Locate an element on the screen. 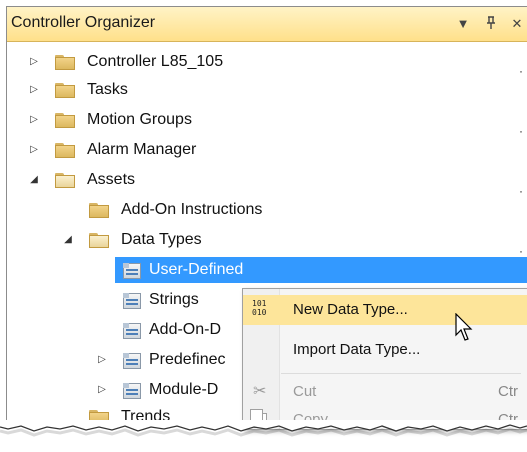 The height and width of the screenshot is (452, 527). tree-item-module-defined: ▷ Module-D is located at coordinates (127, 390).